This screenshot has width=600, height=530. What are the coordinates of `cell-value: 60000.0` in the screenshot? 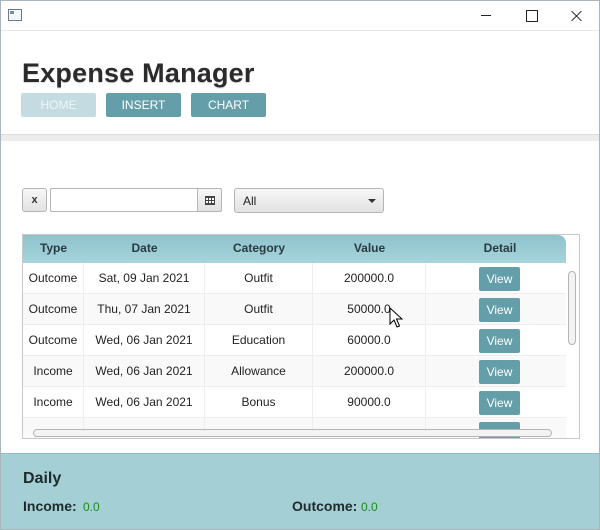 It's located at (369, 340).